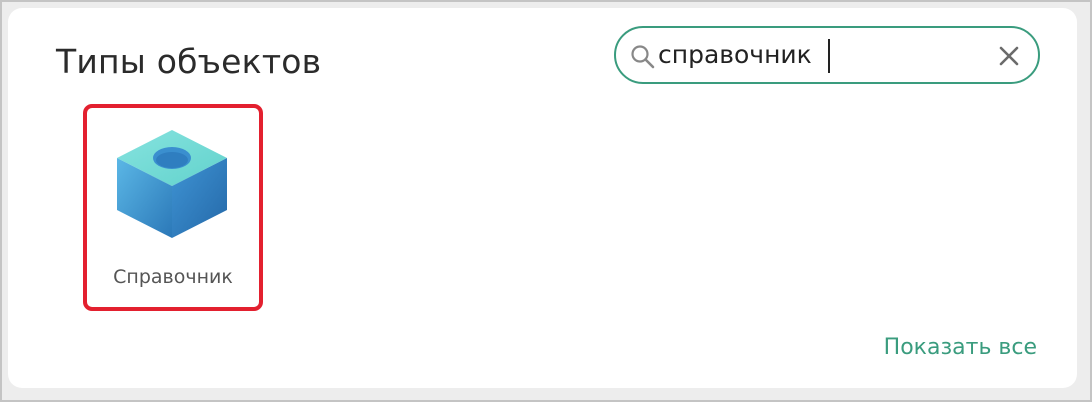 This screenshot has width=1092, height=402. I want to click on object-type-tile-spravochnik: Справочник, so click(173, 207).